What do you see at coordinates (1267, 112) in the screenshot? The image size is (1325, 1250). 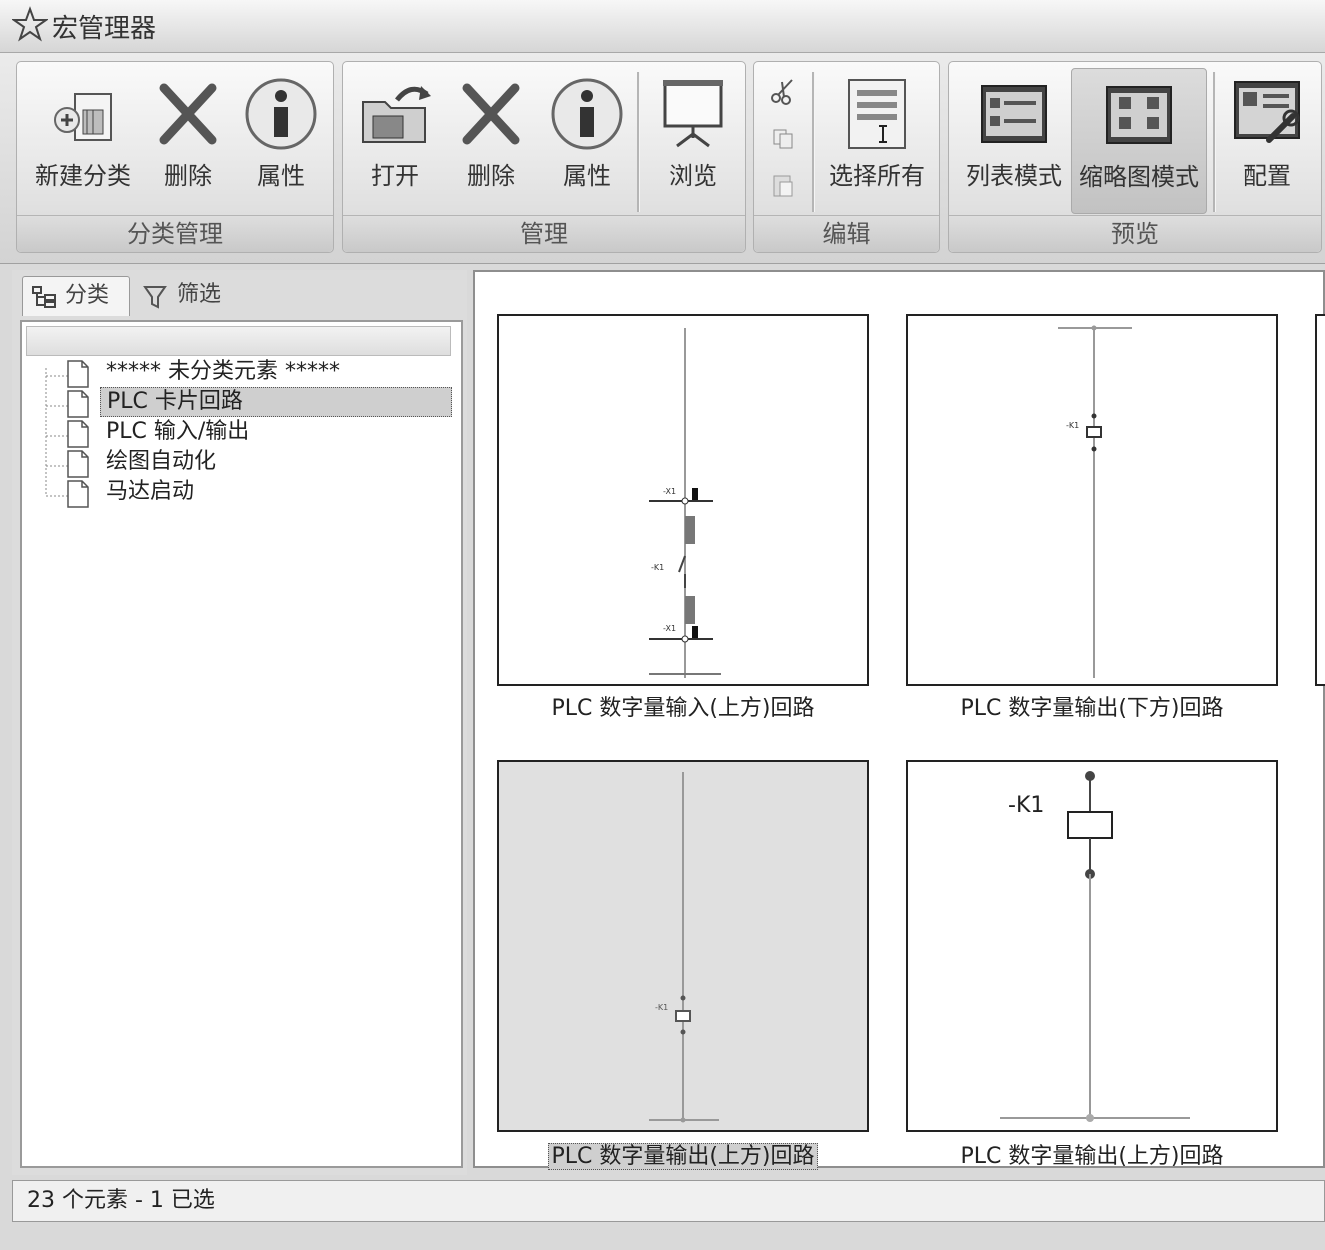 I see `config-icon` at bounding box center [1267, 112].